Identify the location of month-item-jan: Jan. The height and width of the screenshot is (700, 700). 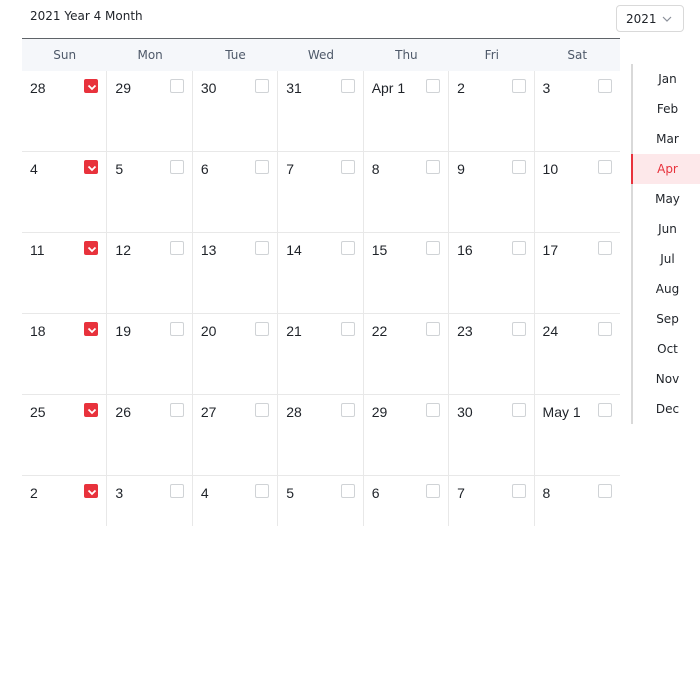
(666, 79).